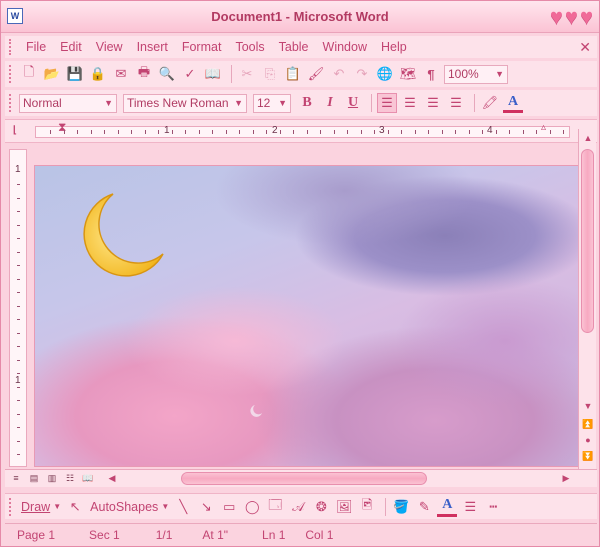 The width and height of the screenshot is (600, 547). I want to click on style-dropdown: Normal ▼, so click(68, 103).